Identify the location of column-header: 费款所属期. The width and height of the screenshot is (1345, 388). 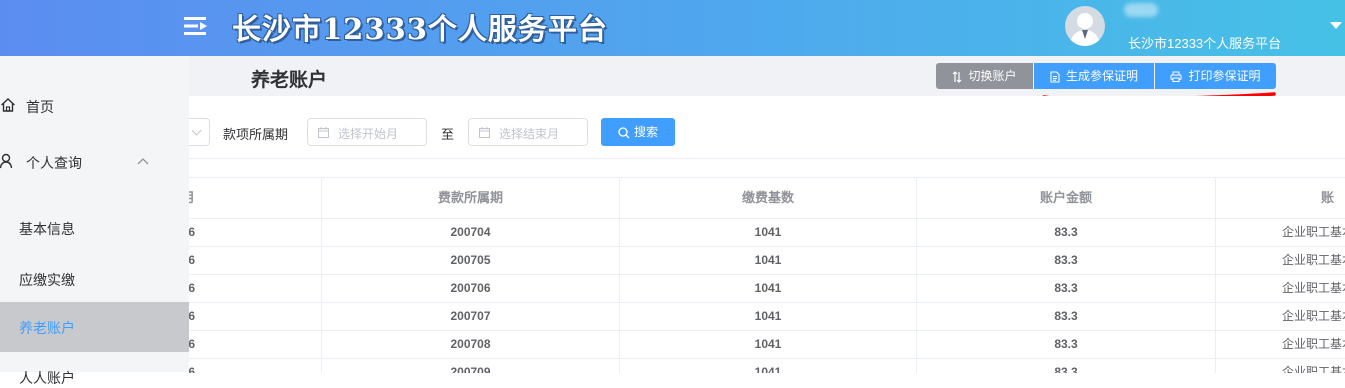
(471, 198).